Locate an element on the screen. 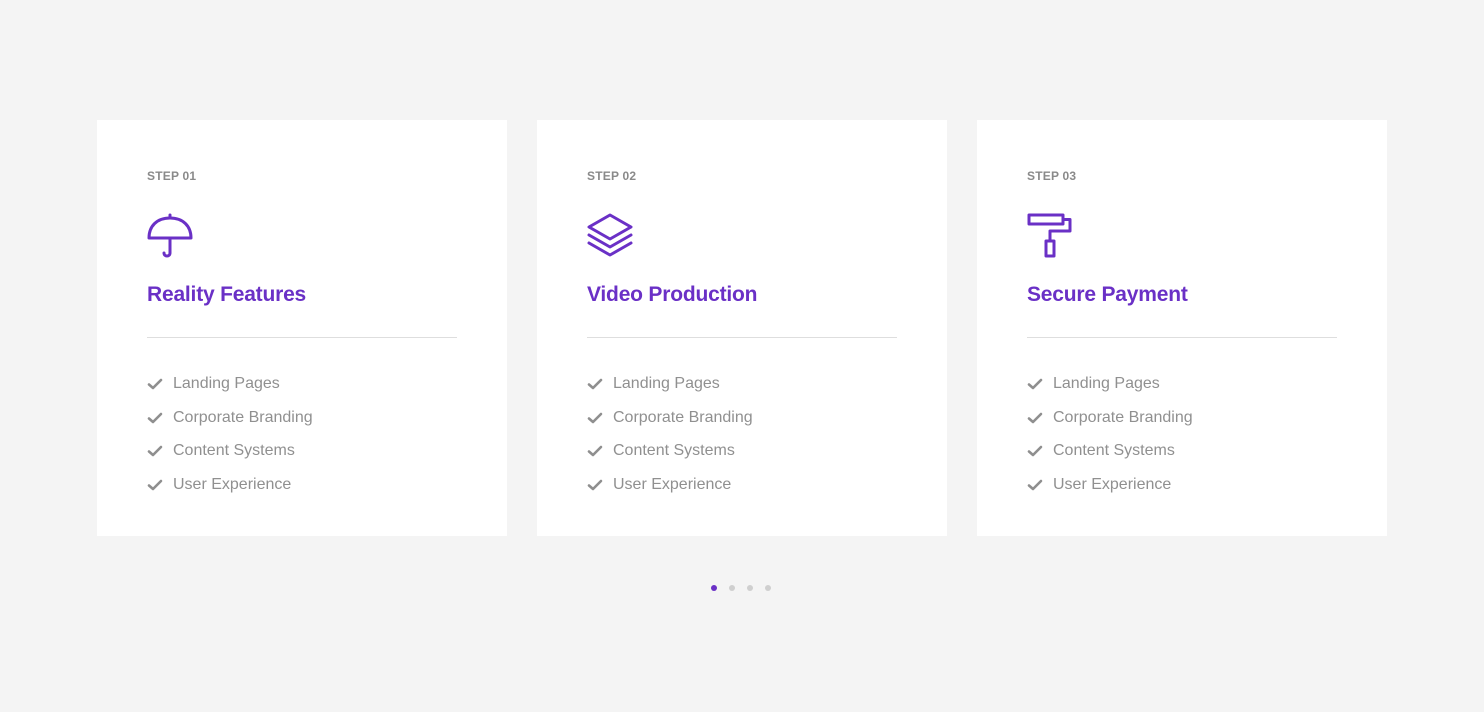 The width and height of the screenshot is (1484, 712). card-title: Video Production is located at coordinates (672, 294).